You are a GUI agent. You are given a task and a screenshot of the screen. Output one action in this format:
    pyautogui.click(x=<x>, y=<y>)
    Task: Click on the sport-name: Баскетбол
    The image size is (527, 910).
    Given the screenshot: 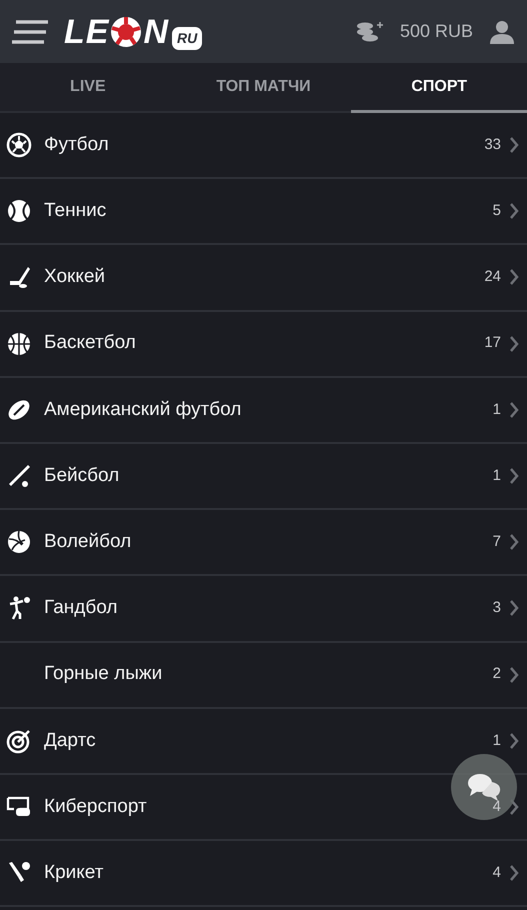 What is the action you would take?
    pyautogui.click(x=90, y=343)
    